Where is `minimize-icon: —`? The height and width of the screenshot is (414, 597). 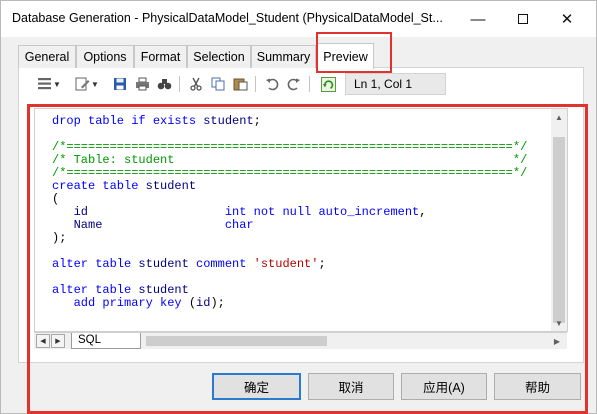
minimize-icon: — is located at coordinates (478, 19).